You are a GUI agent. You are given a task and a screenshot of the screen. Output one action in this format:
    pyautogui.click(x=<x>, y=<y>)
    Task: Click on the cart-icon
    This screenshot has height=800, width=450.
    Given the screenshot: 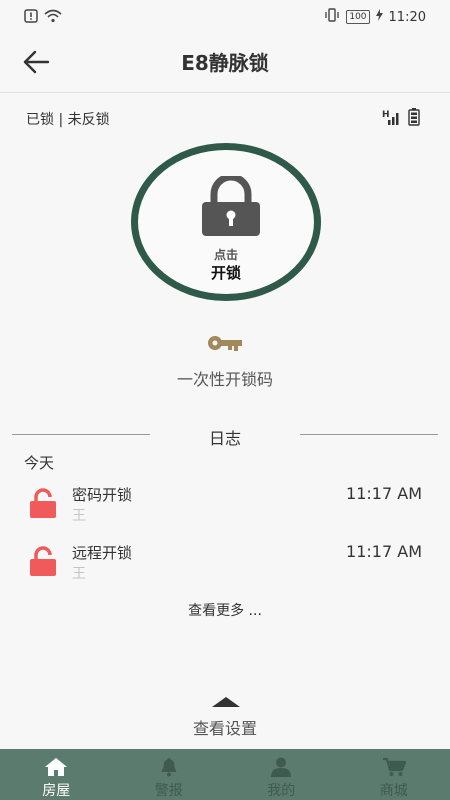 What is the action you would take?
    pyautogui.click(x=394, y=766)
    